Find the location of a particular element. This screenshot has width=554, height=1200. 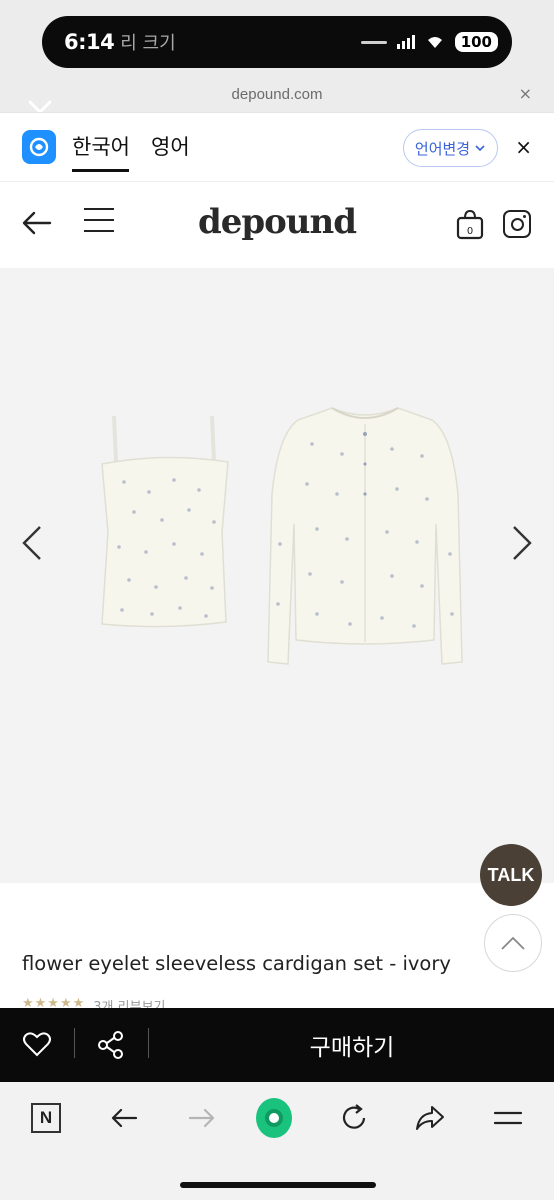

translate-close-icon: × is located at coordinates (523, 147).